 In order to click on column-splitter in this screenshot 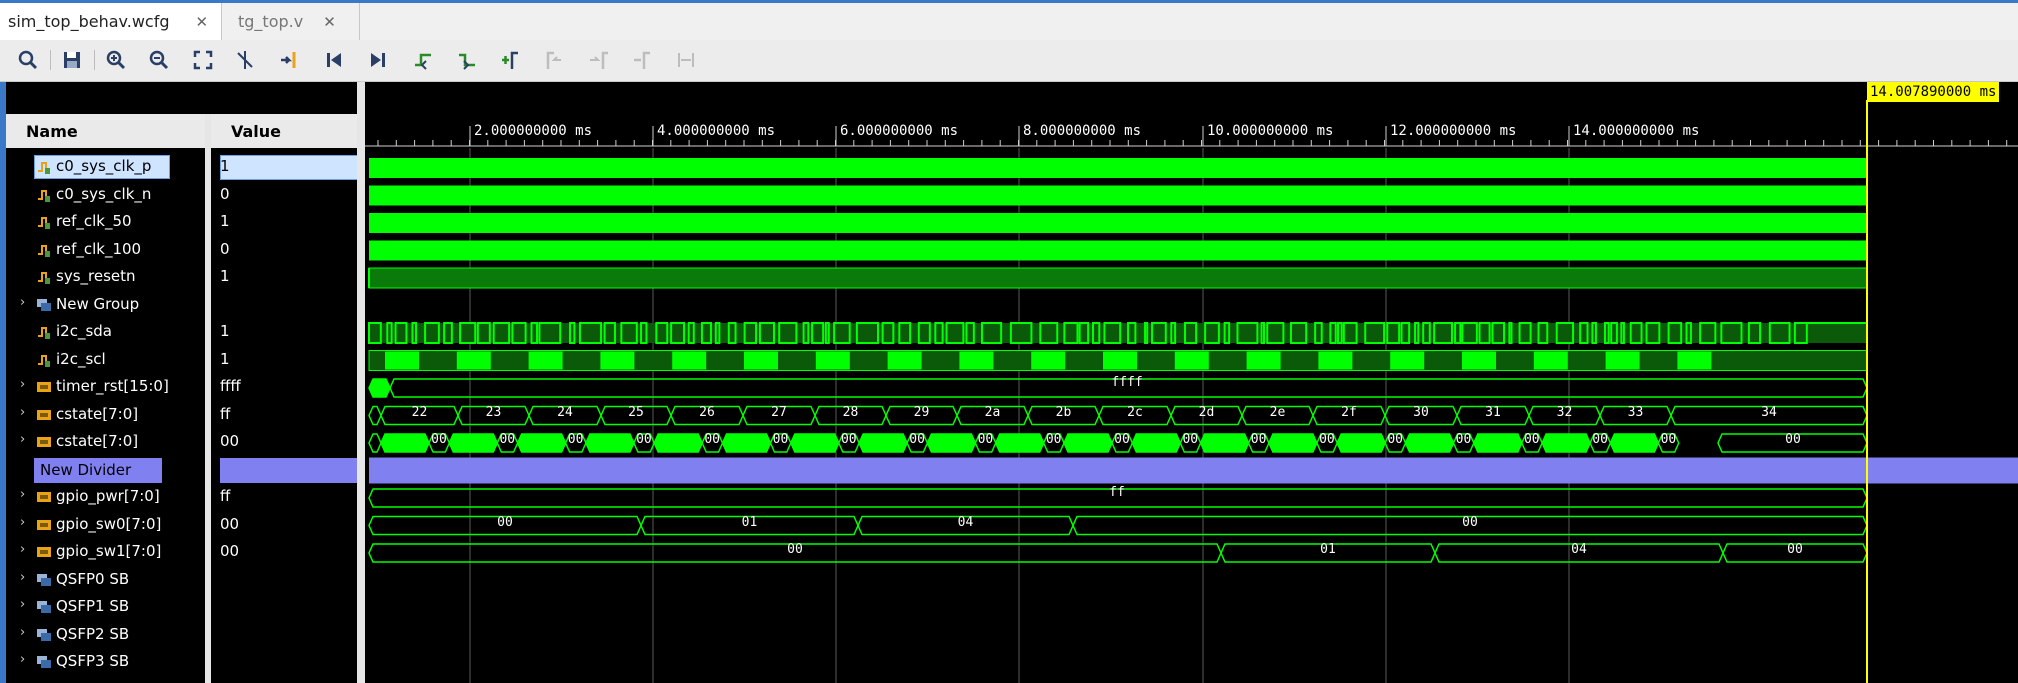, I will do `click(208, 398)`.